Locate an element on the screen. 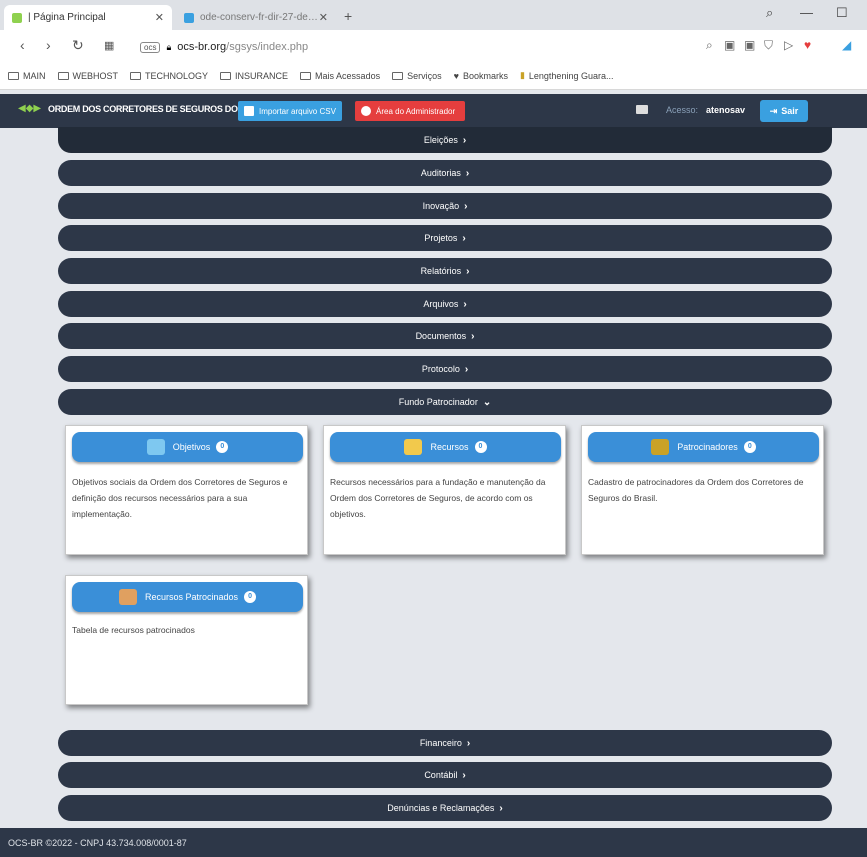  objetivos-button: Objetivos 0 is located at coordinates (187, 447).